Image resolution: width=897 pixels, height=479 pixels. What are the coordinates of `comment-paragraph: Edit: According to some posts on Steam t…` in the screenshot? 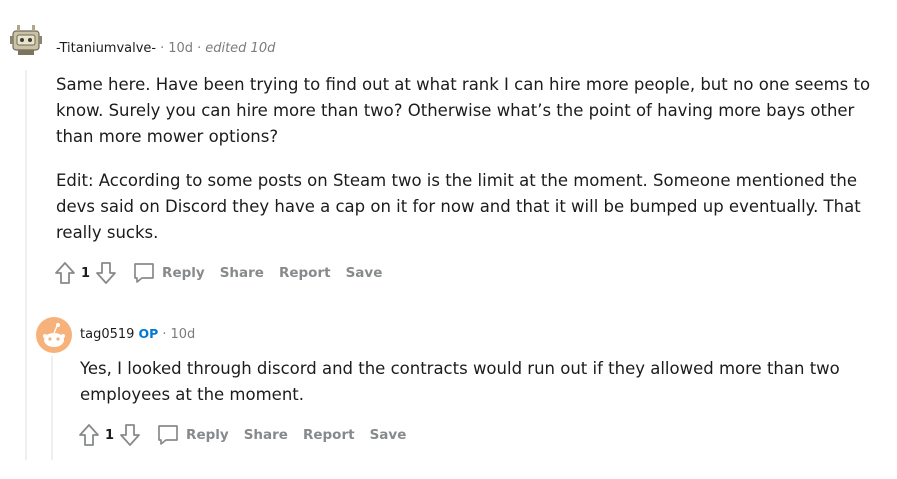 It's located at (458, 206).